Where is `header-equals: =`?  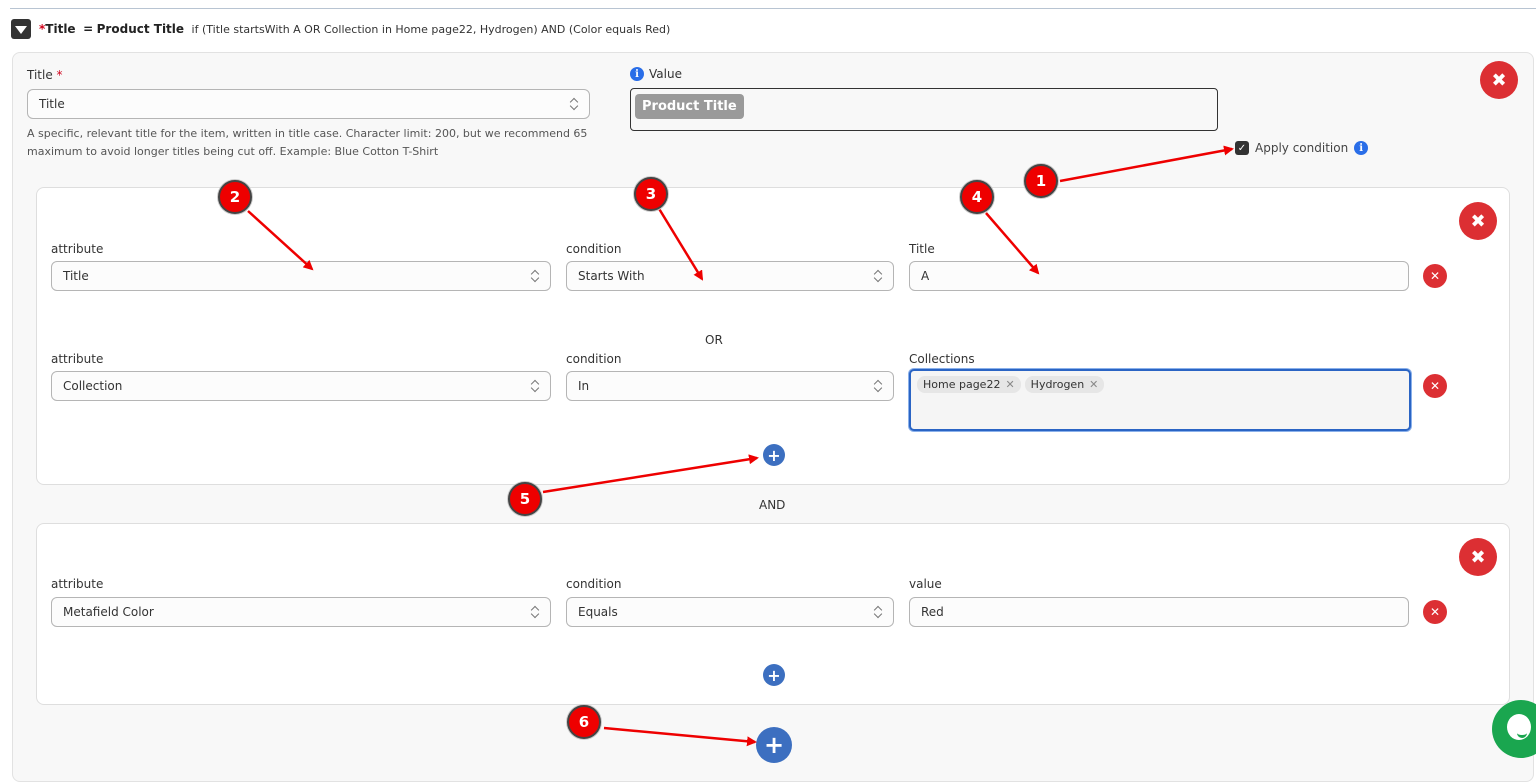
header-equals: = is located at coordinates (88, 29).